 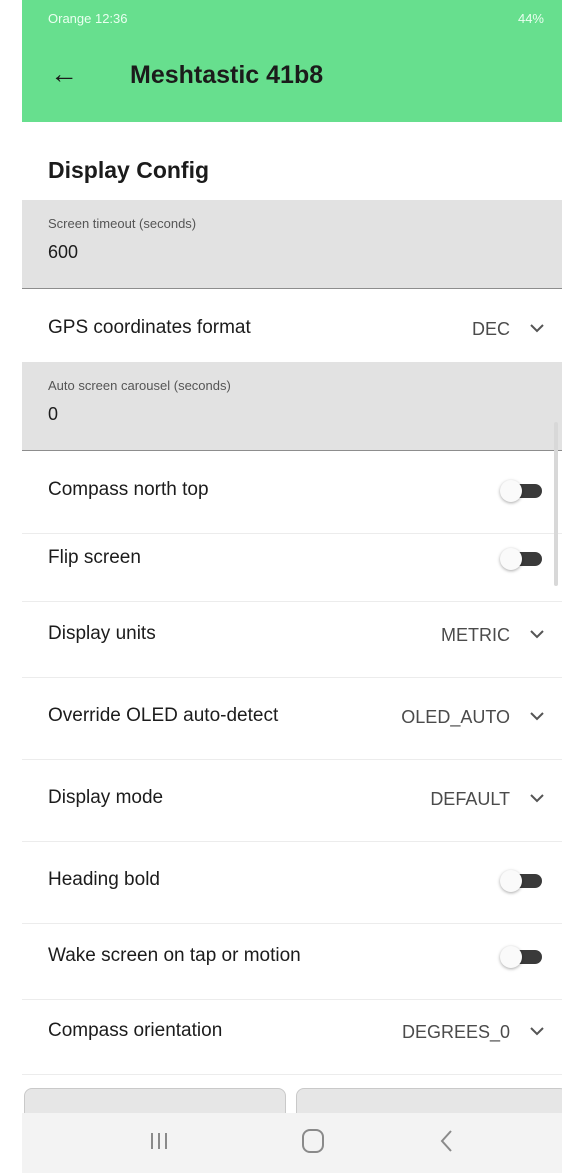 I want to click on compass-north-top-toggle, so click(x=522, y=491).